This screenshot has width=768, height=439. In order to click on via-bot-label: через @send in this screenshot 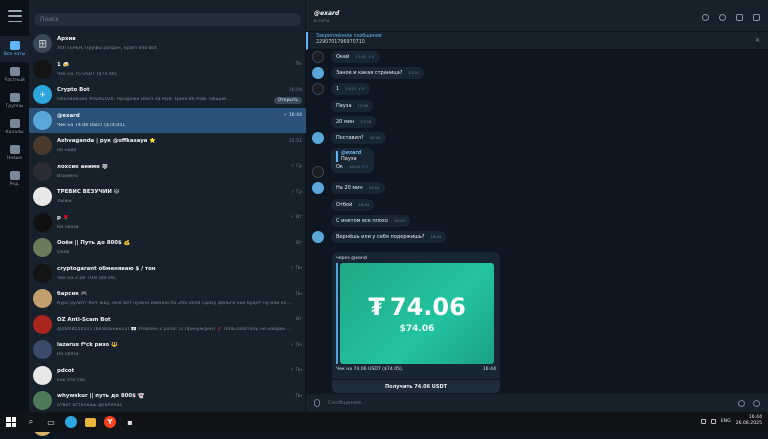, I will do `click(416, 258)`.